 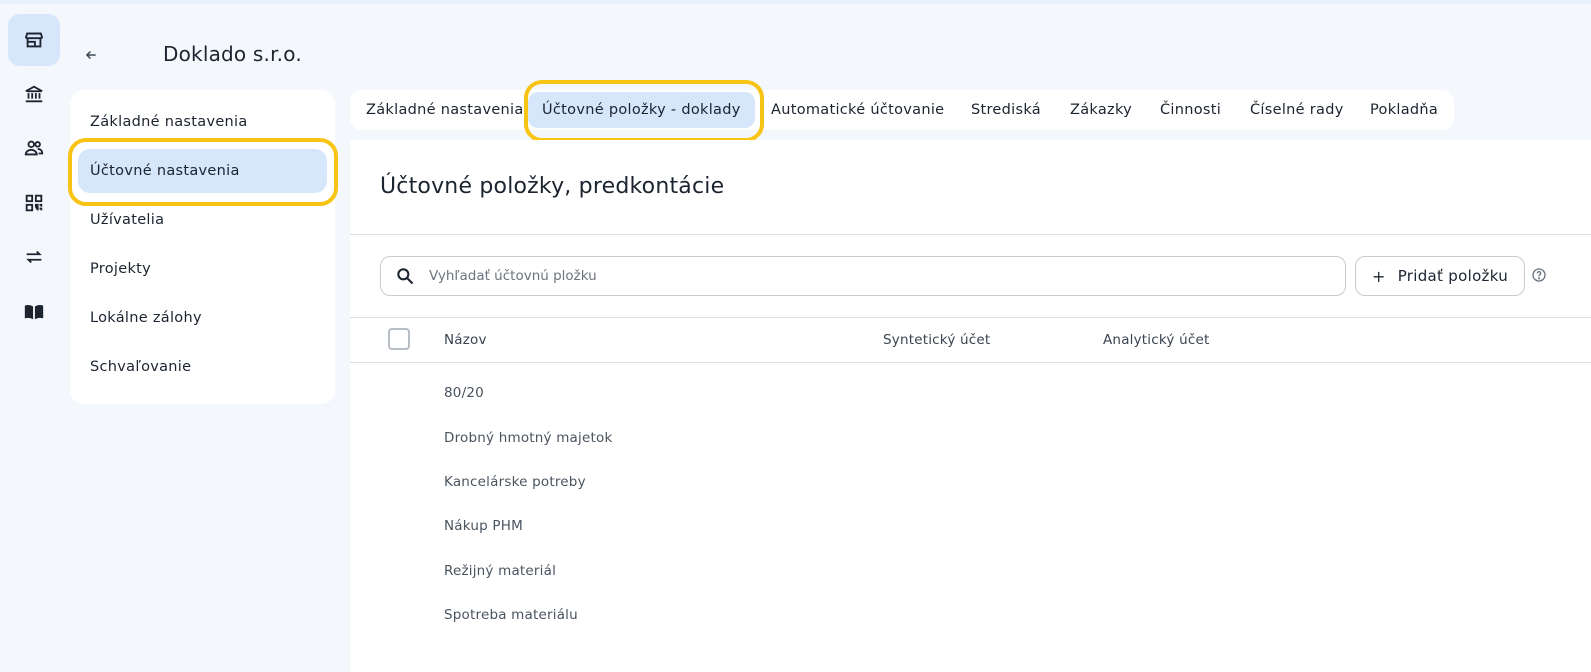 What do you see at coordinates (464, 393) in the screenshot?
I see `table-row: 80/20` at bounding box center [464, 393].